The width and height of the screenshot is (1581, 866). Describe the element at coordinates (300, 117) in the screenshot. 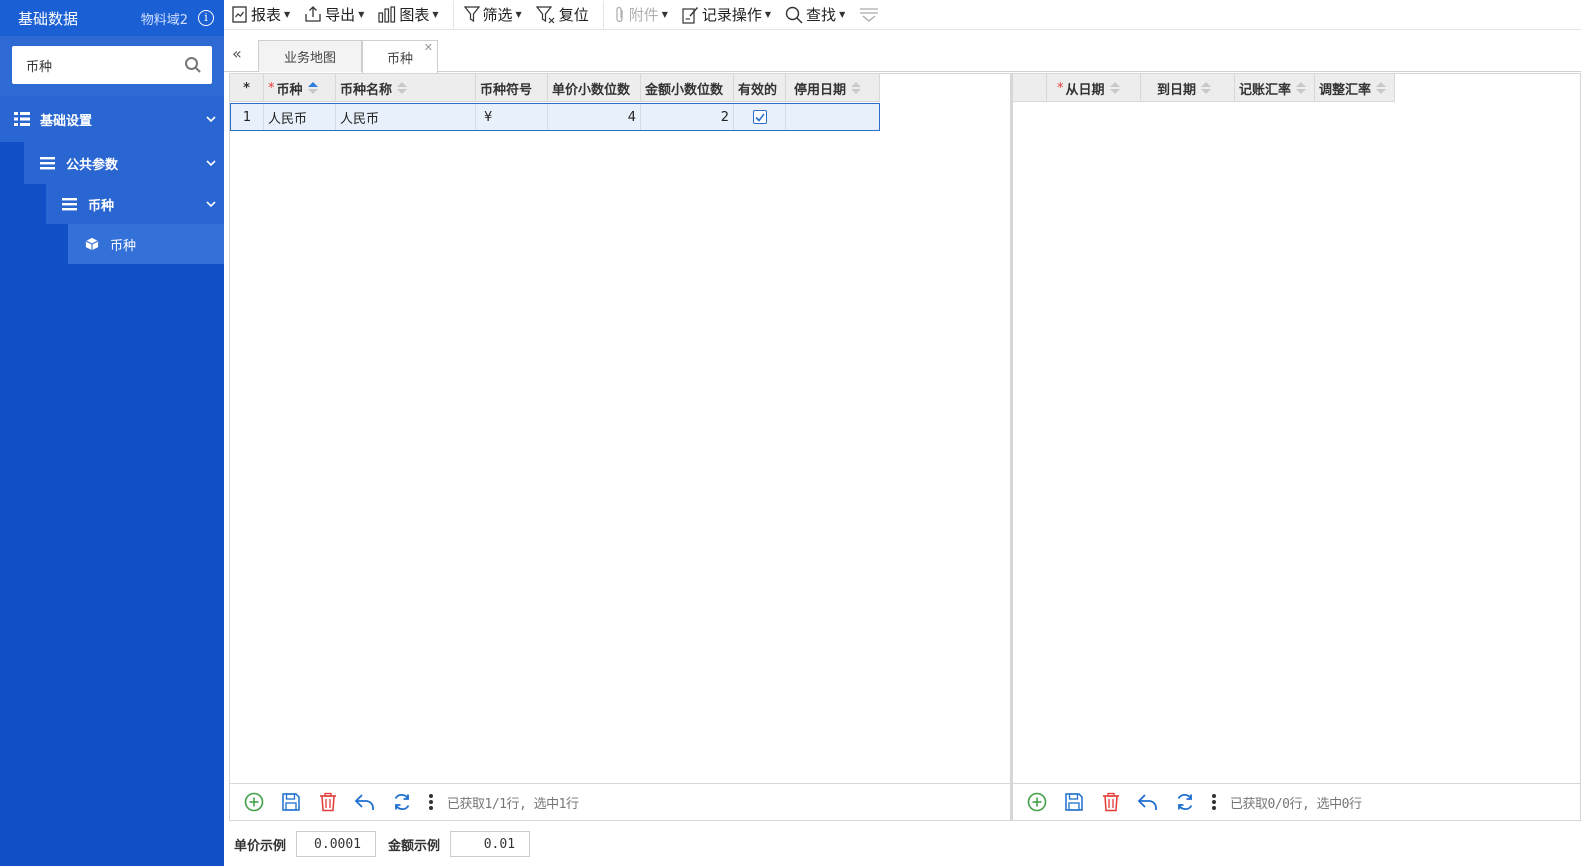

I see `cell-currency: 人民币` at that location.